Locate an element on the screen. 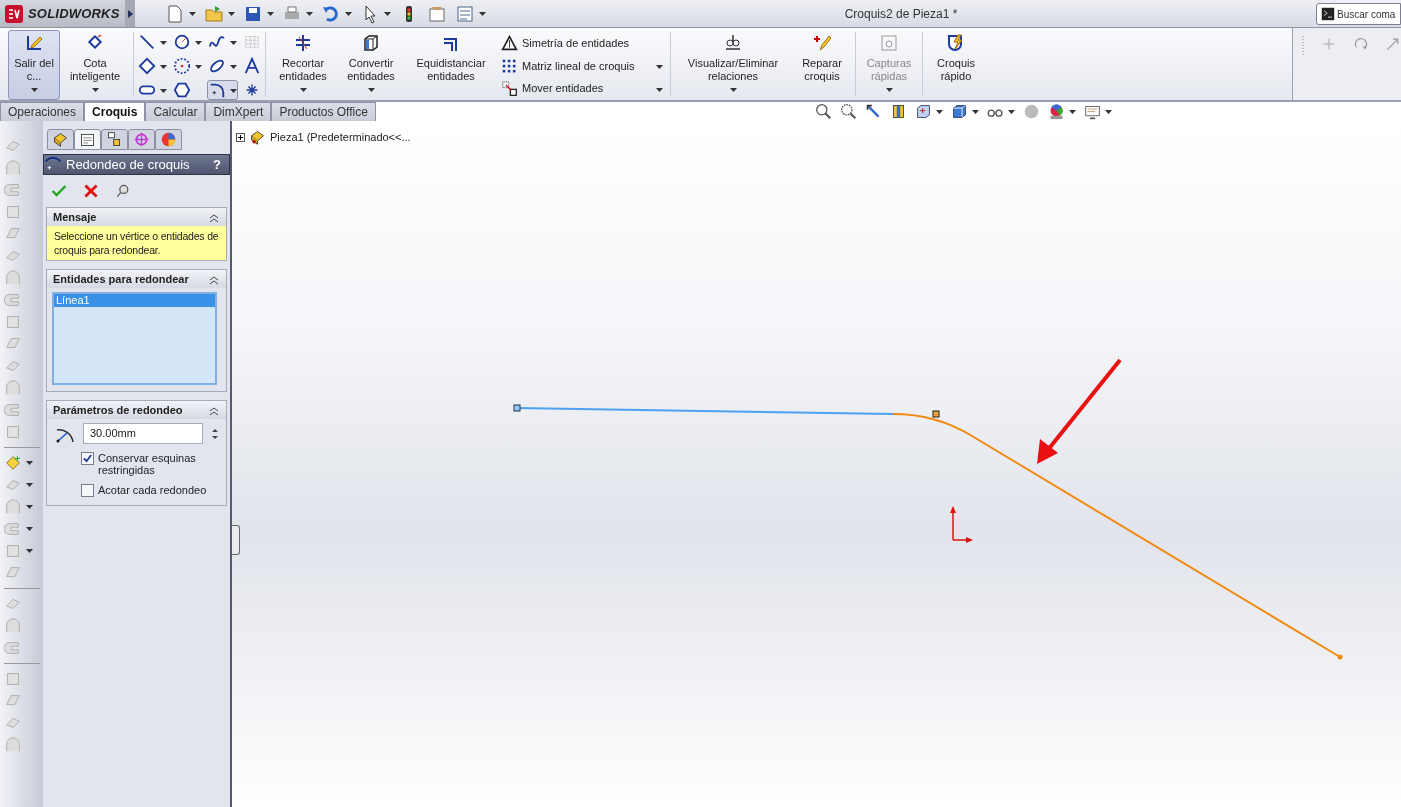  collapse-handle is located at coordinates (236, 540).